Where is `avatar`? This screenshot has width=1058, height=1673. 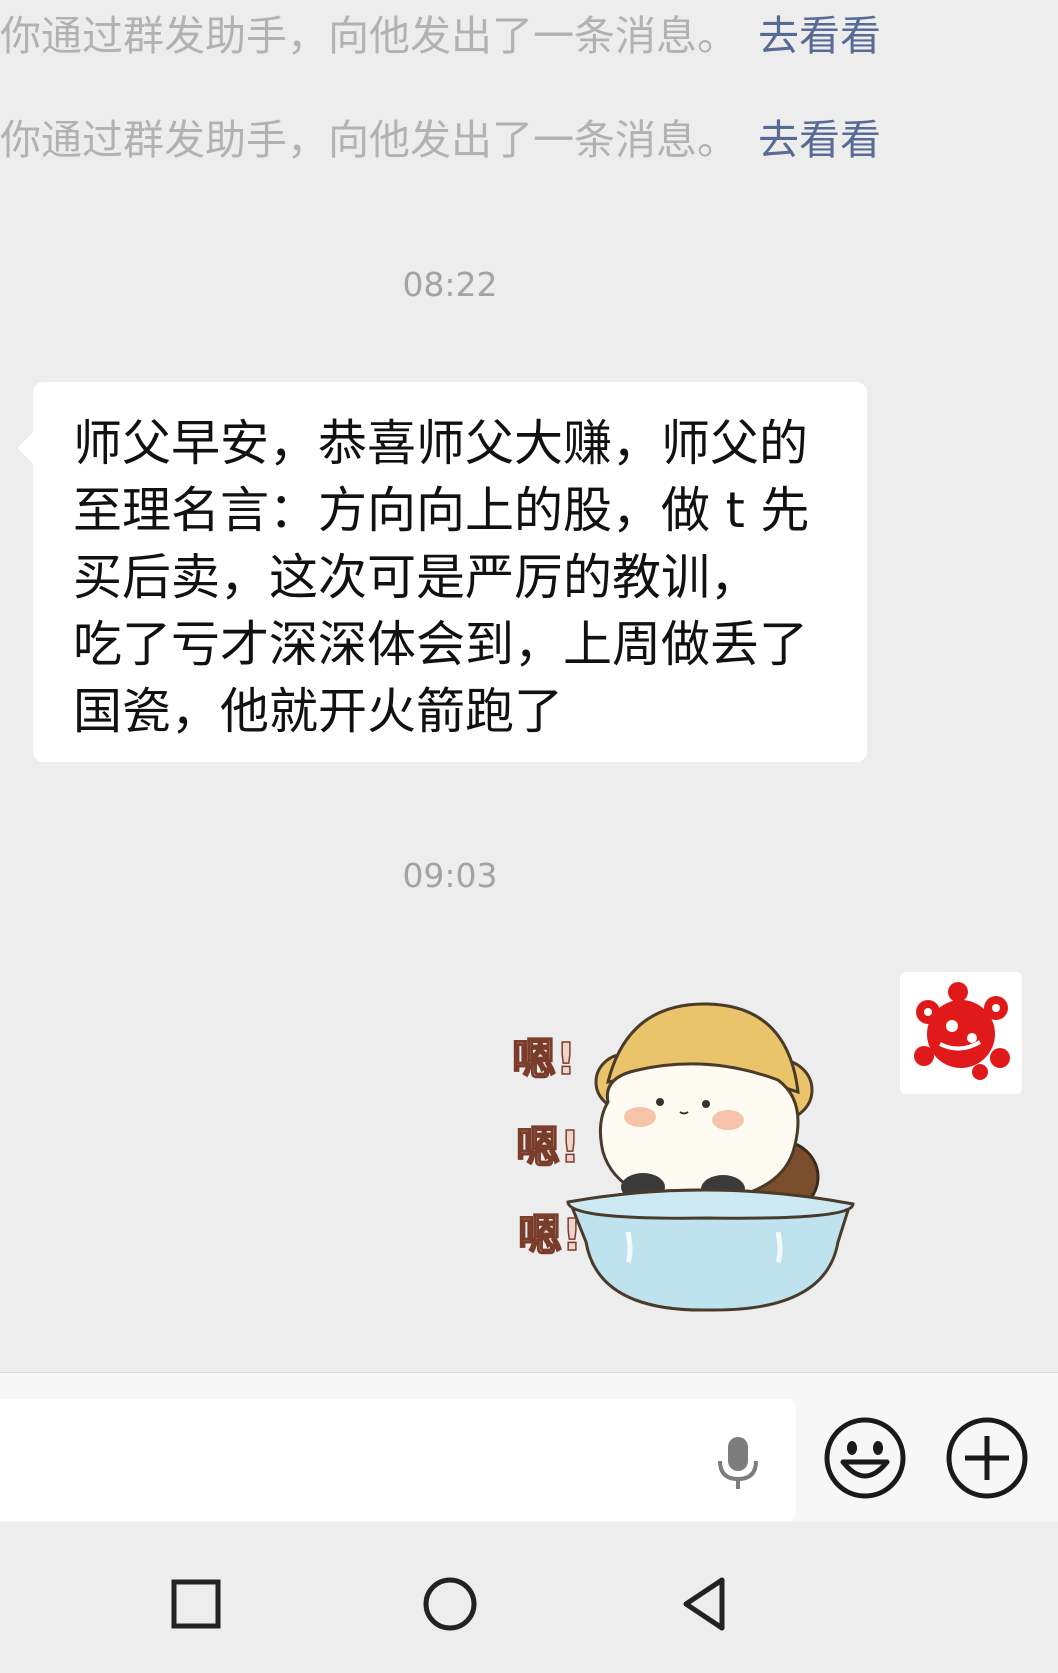 avatar is located at coordinates (961, 1033).